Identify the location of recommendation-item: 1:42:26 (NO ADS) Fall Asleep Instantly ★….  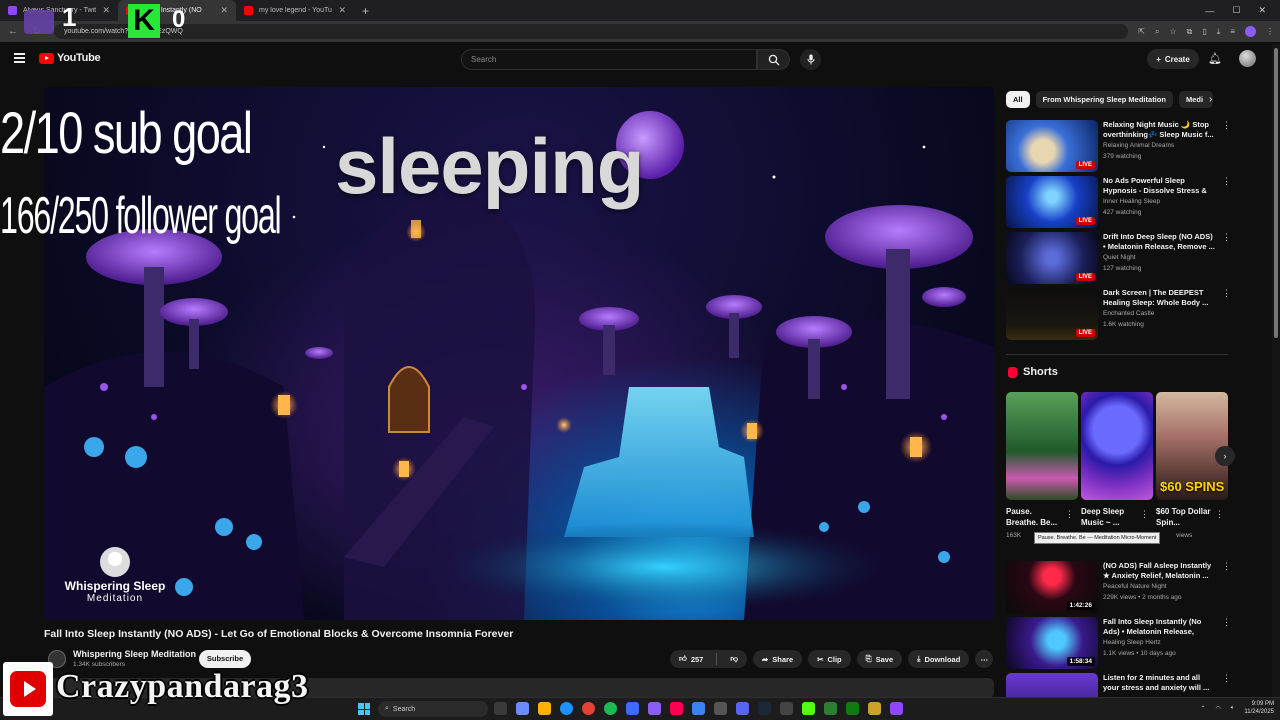
(1118, 587).